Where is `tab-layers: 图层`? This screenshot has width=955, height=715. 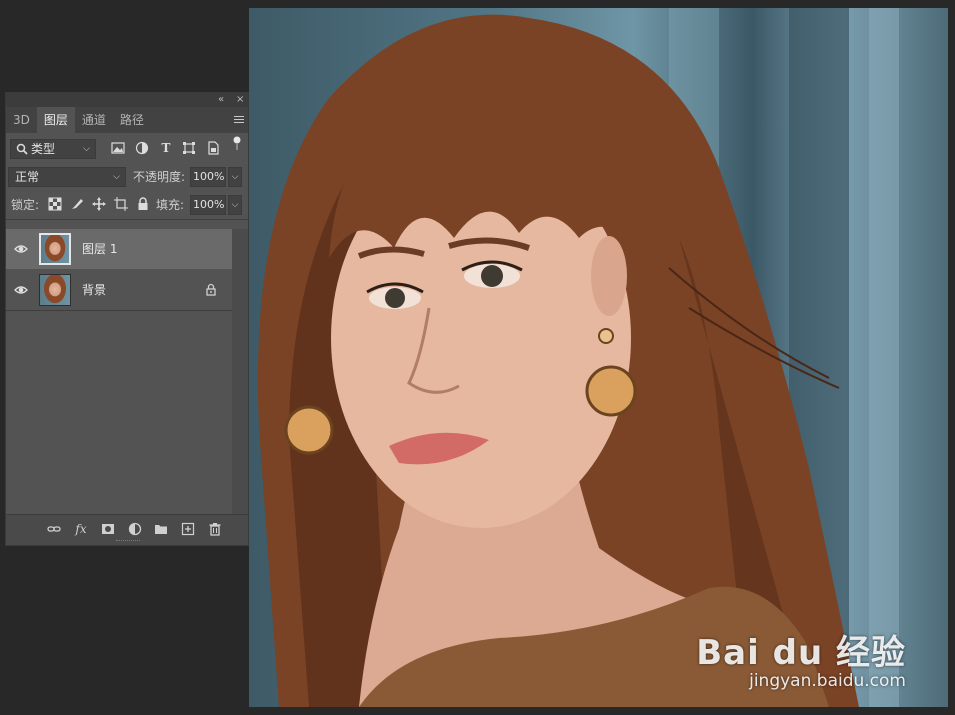
tab-layers: 图层 is located at coordinates (55, 120).